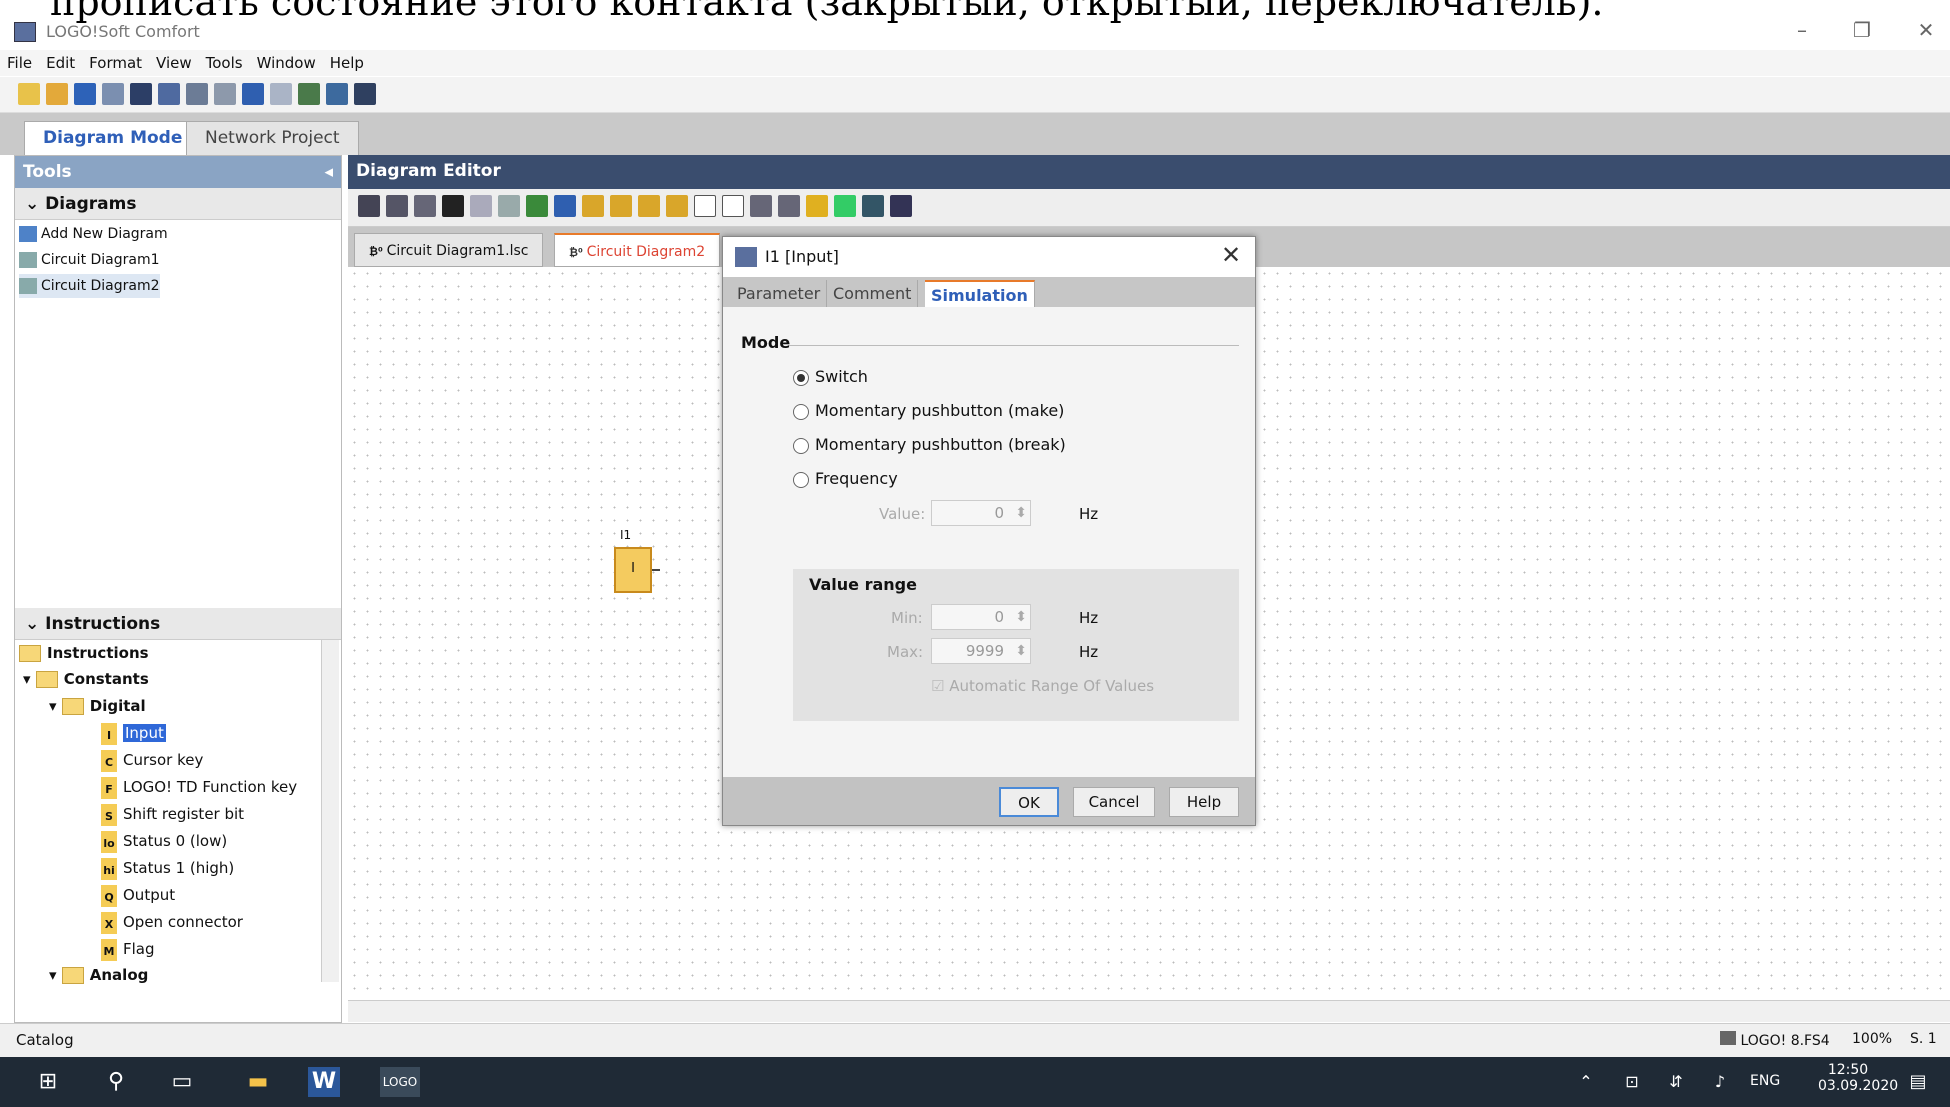 The width and height of the screenshot is (1950, 1107). Describe the element at coordinates (1676, 1082) in the screenshot. I see `usb-icon: ⇵` at that location.